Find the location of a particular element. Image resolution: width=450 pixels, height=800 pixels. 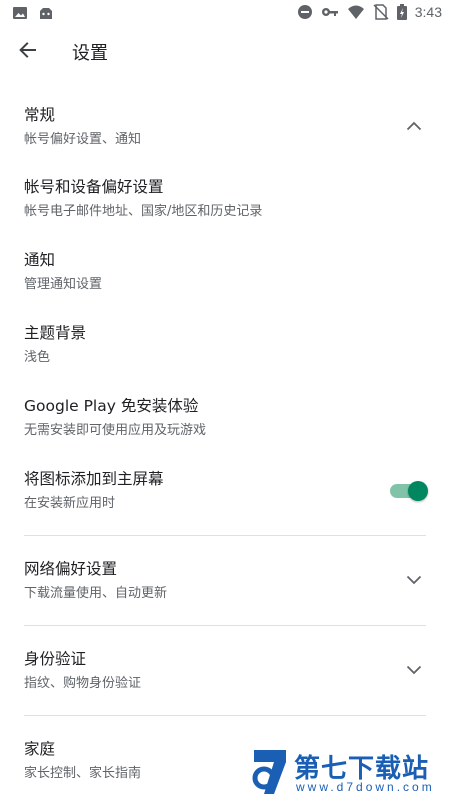

setting-title: 将图标添加到主屏幕 is located at coordinates (94, 479).